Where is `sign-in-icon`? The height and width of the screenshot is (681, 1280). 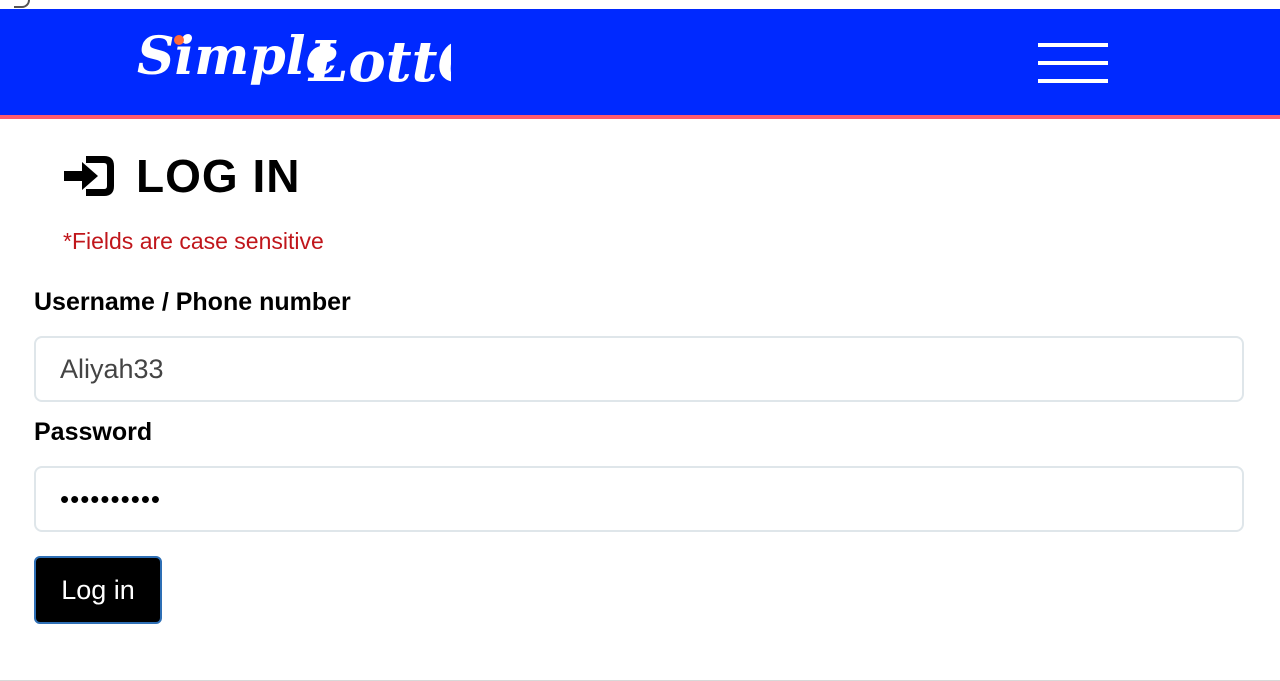 sign-in-icon is located at coordinates (89, 176).